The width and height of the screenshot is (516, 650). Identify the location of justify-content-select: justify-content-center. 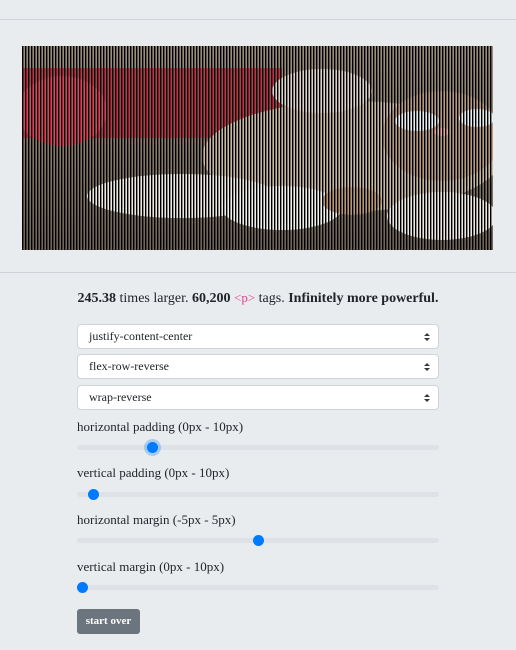
(258, 336).